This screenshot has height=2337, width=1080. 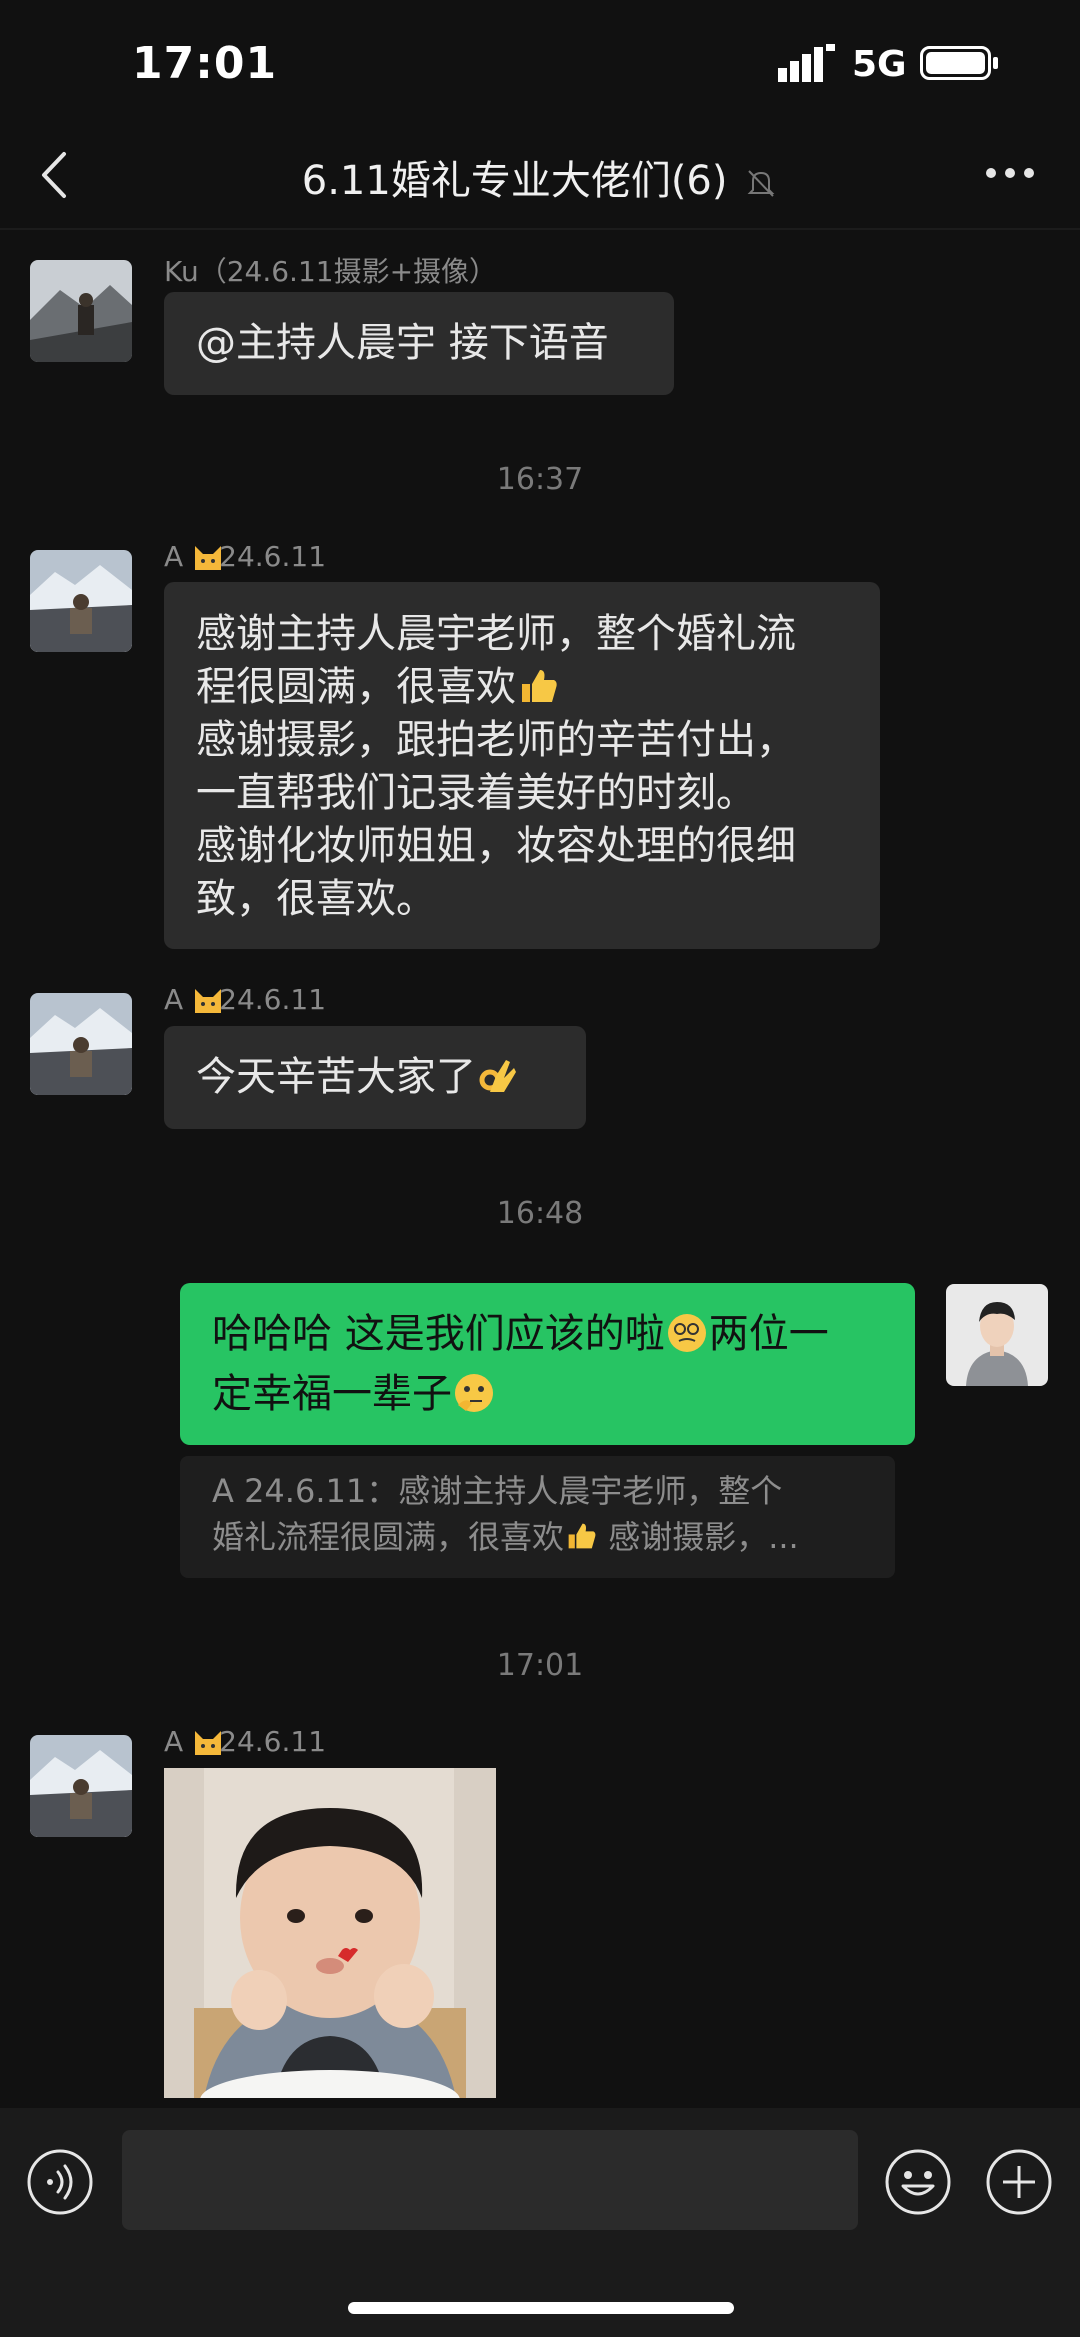 I want to click on bell-off-icon, so click(x=761, y=183).